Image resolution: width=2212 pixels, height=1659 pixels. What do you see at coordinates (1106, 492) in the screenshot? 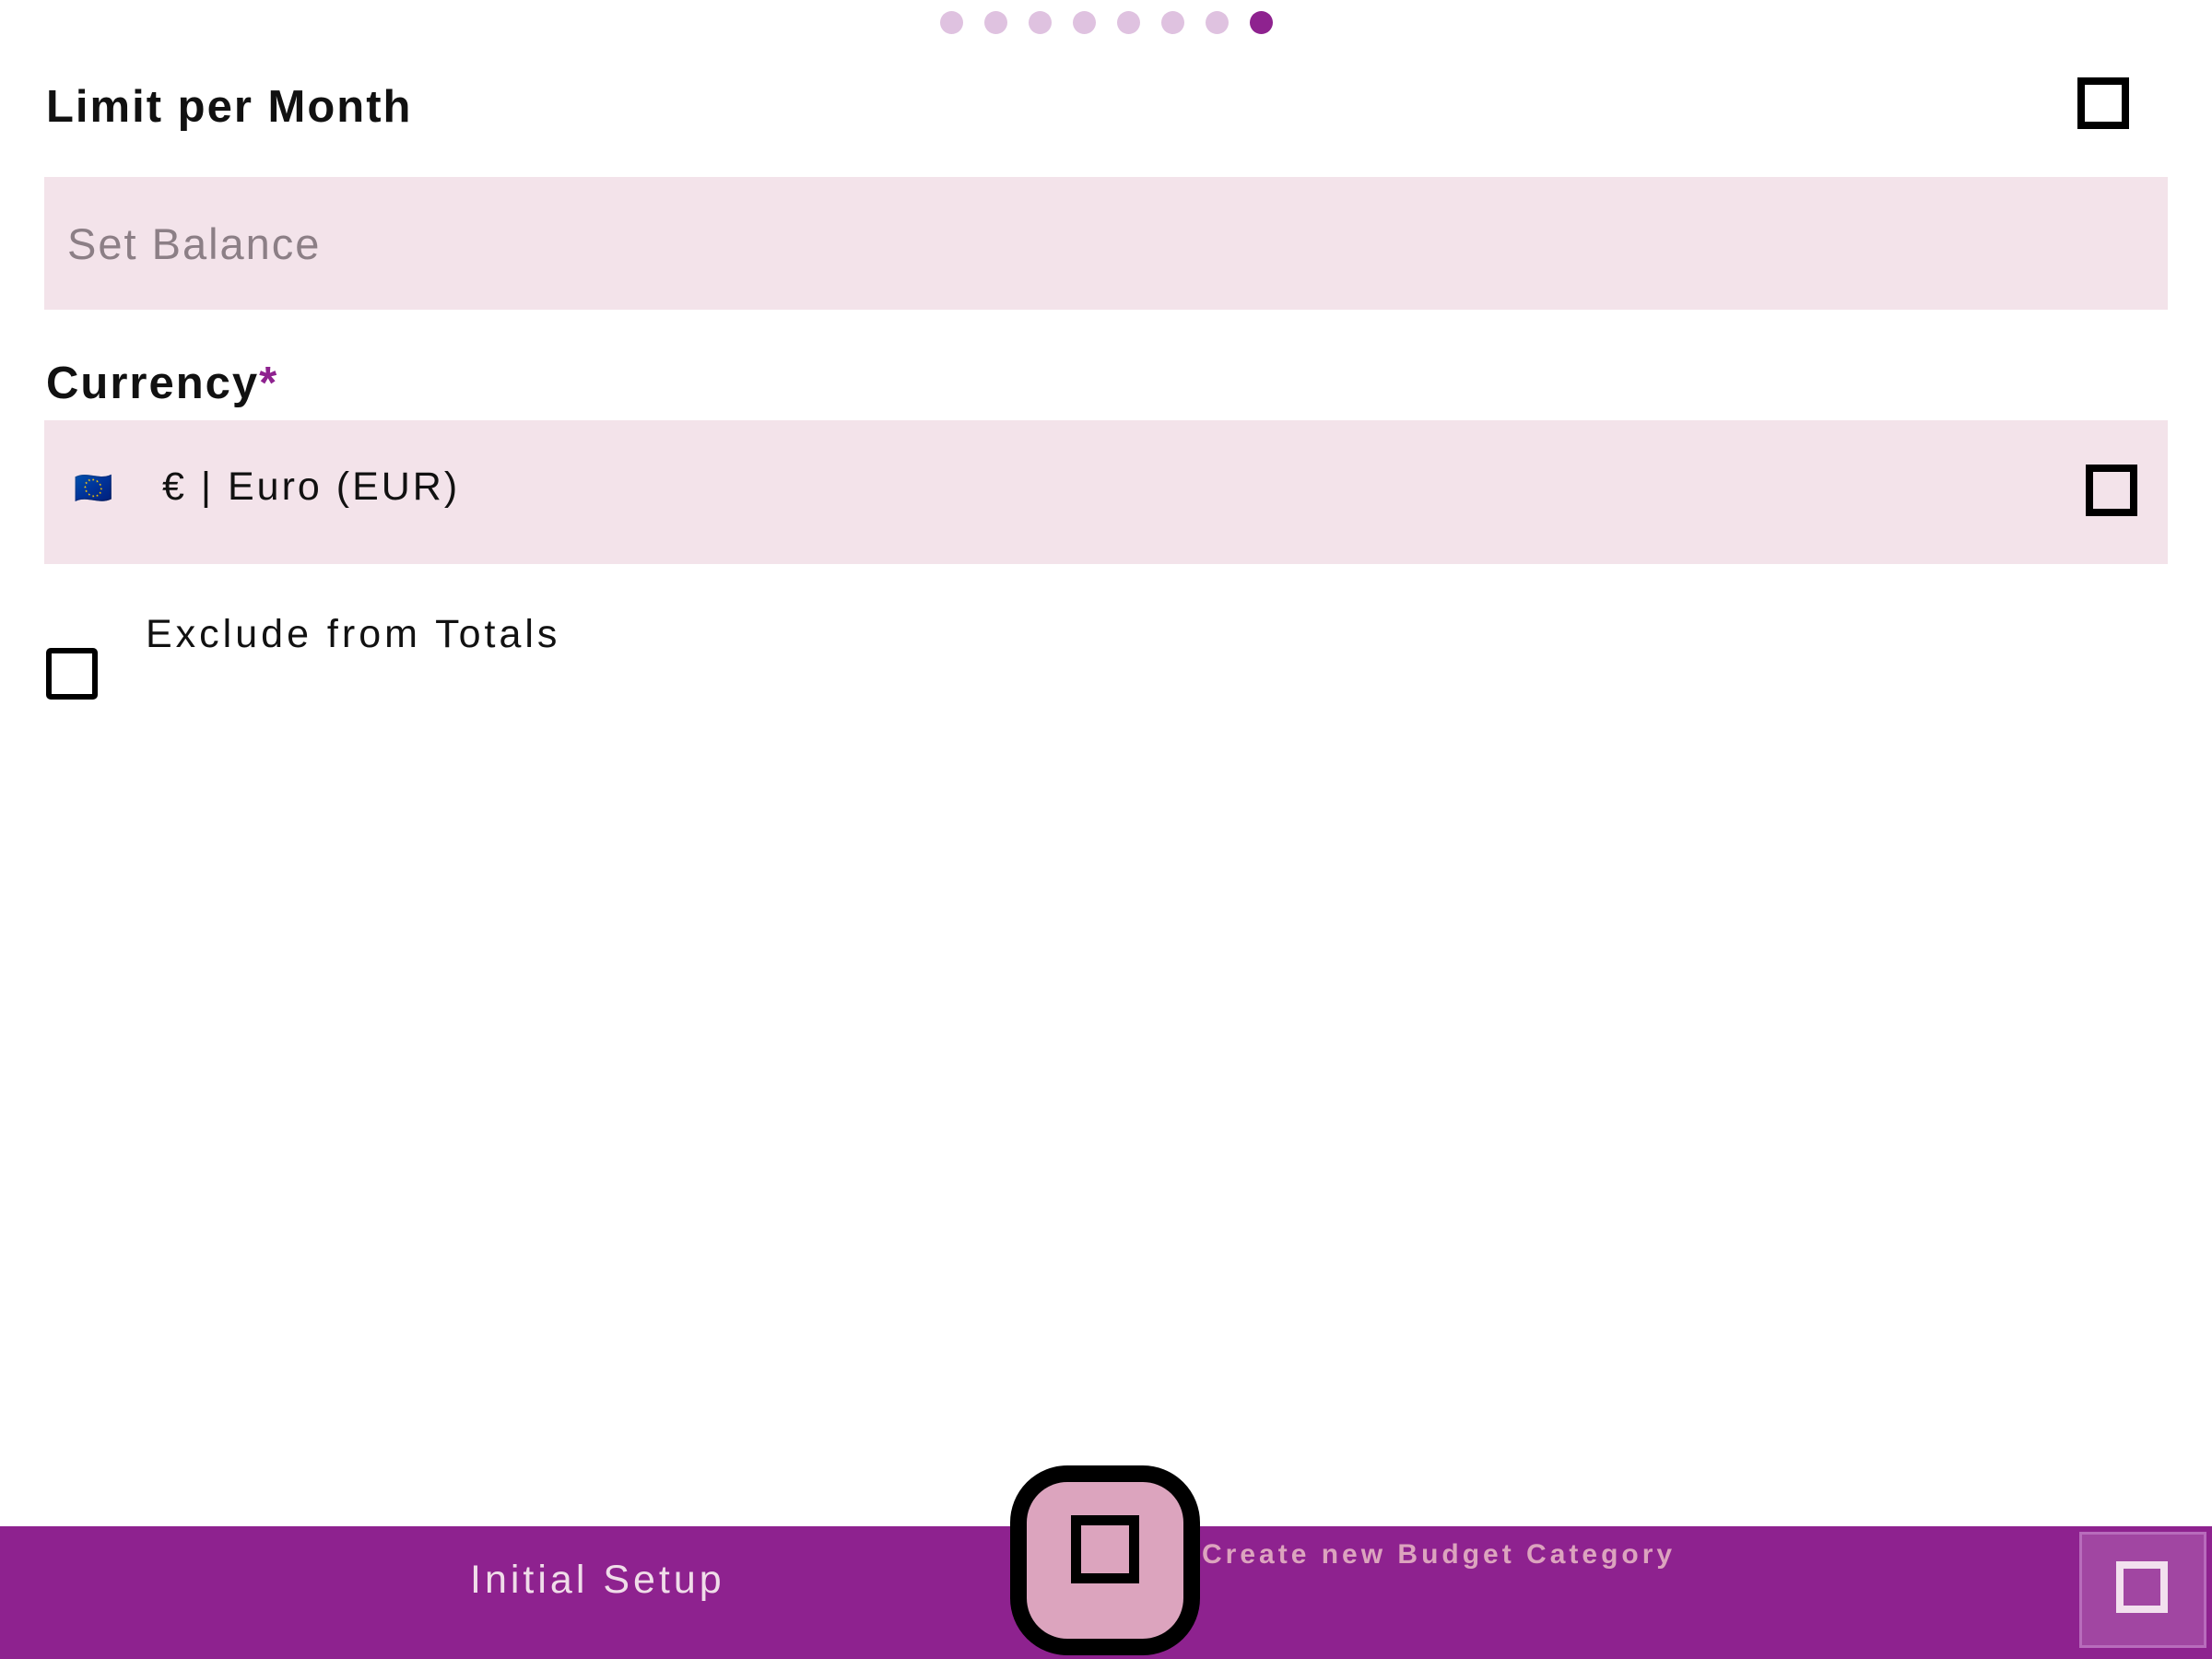
I see `currency-select: 🇪🇺 € | Euro (EUR)` at bounding box center [1106, 492].